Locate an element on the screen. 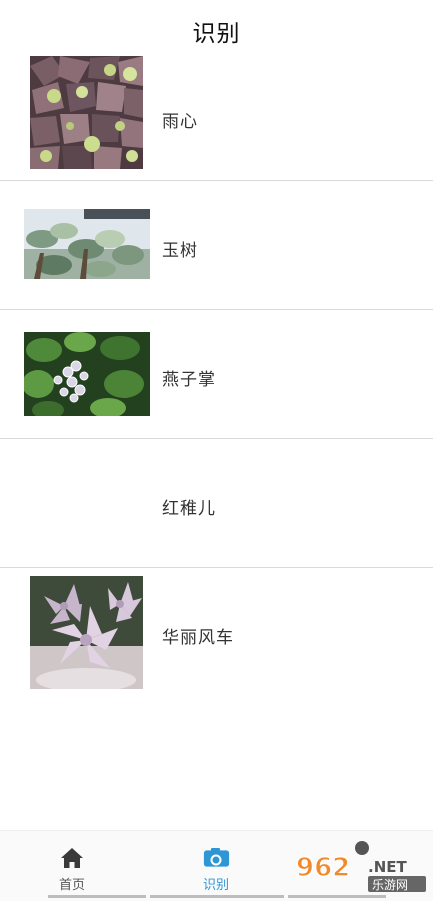 This screenshot has height=901, width=433. list-item: 雨心 is located at coordinates (216, 116).